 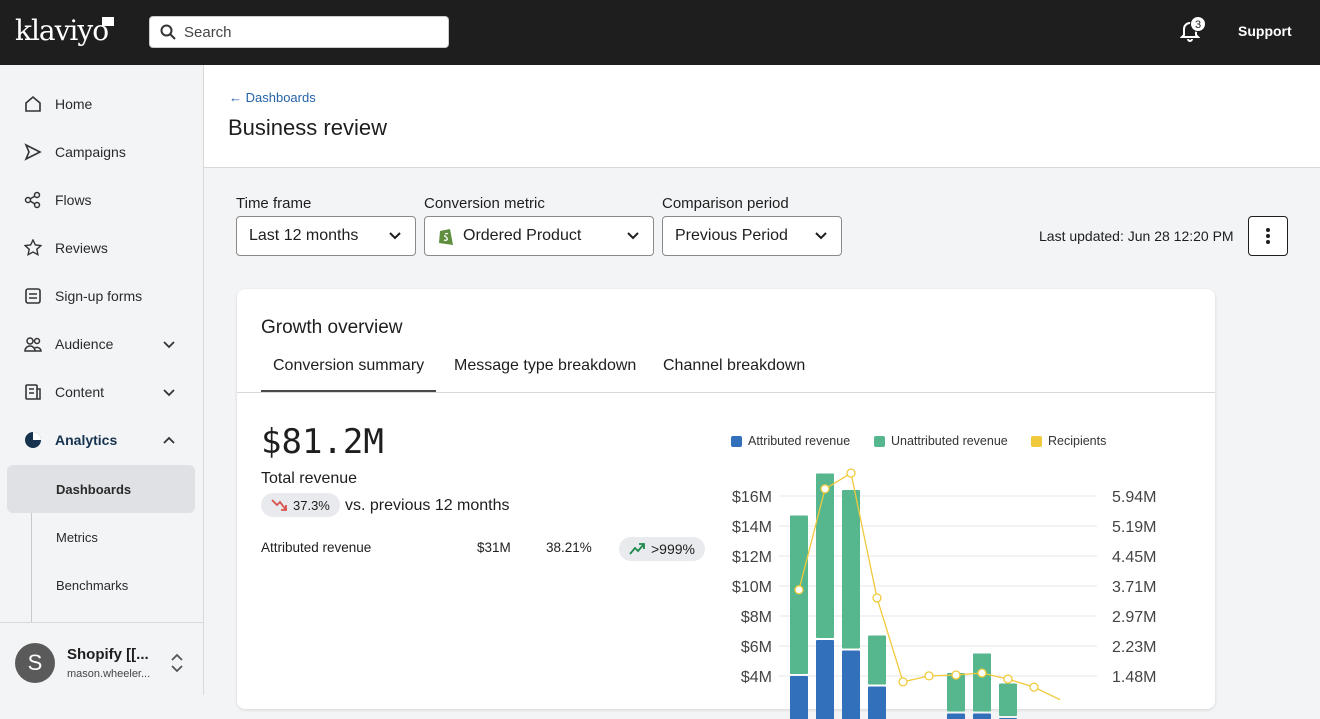 I want to click on attributed-revenue-label: Attributed revenue, so click(x=316, y=547).